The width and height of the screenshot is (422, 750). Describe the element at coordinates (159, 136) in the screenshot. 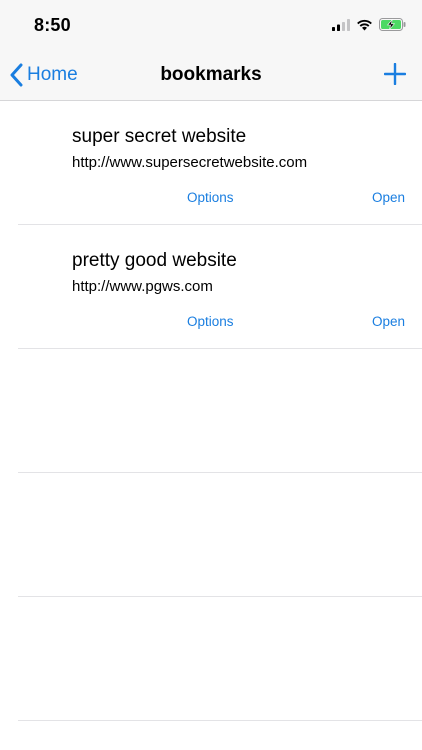

I see `bookmark-title: super secret website` at that location.